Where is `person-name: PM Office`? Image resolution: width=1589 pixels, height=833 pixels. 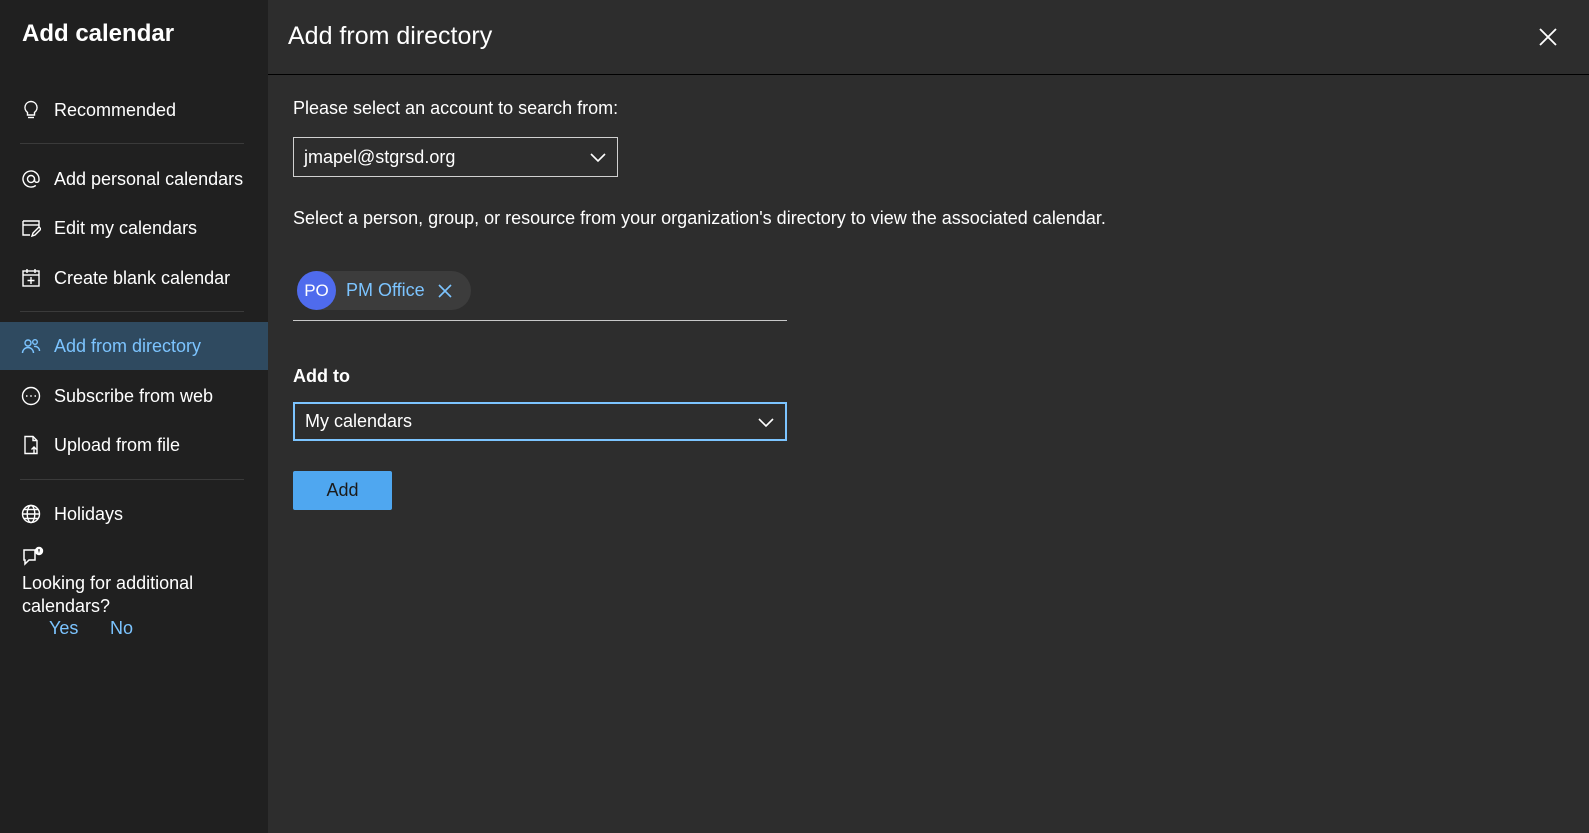 person-name: PM Office is located at coordinates (385, 290).